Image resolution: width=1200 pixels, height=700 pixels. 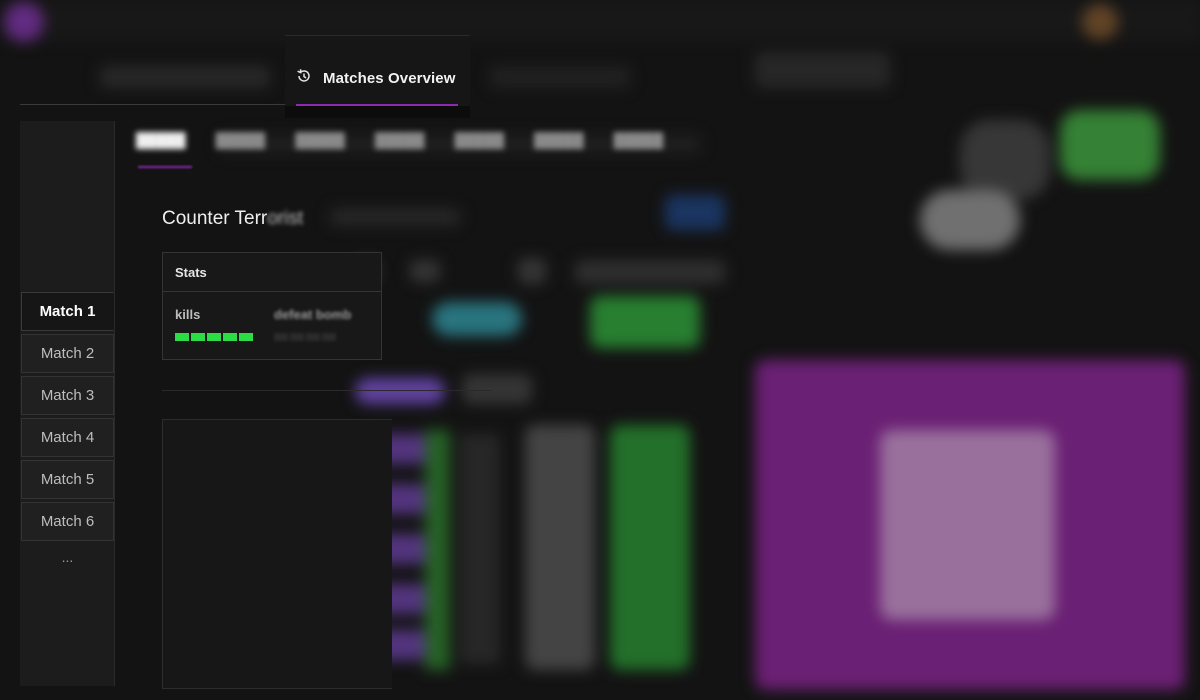 What do you see at coordinates (272, 306) in the screenshot?
I see `stats-card: Stats kills defeat bomb` at bounding box center [272, 306].